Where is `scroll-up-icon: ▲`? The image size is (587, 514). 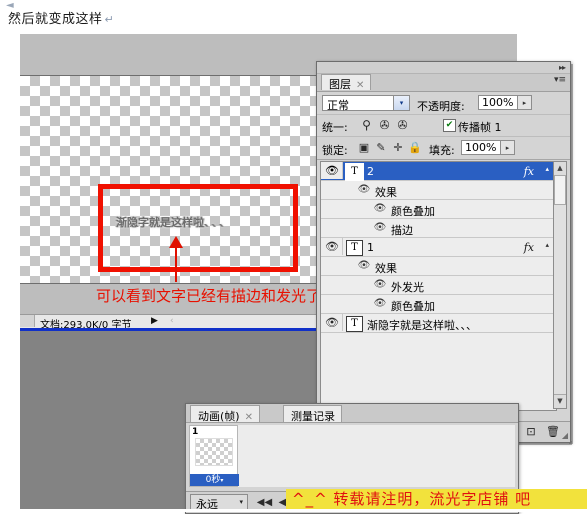 scroll-up-icon: ▲ is located at coordinates (560, 169).